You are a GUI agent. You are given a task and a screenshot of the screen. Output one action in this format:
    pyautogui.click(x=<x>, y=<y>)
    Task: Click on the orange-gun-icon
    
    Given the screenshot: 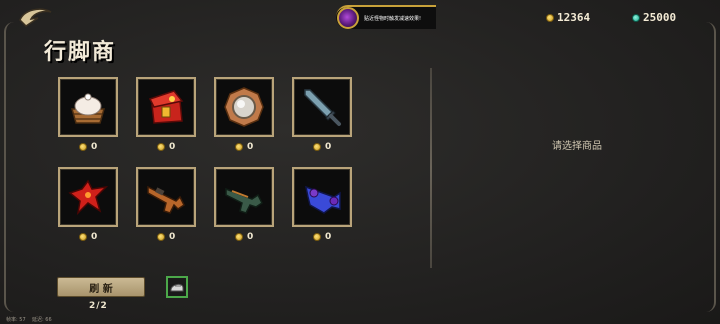 What is the action you would take?
    pyautogui.click(x=166, y=199)
    